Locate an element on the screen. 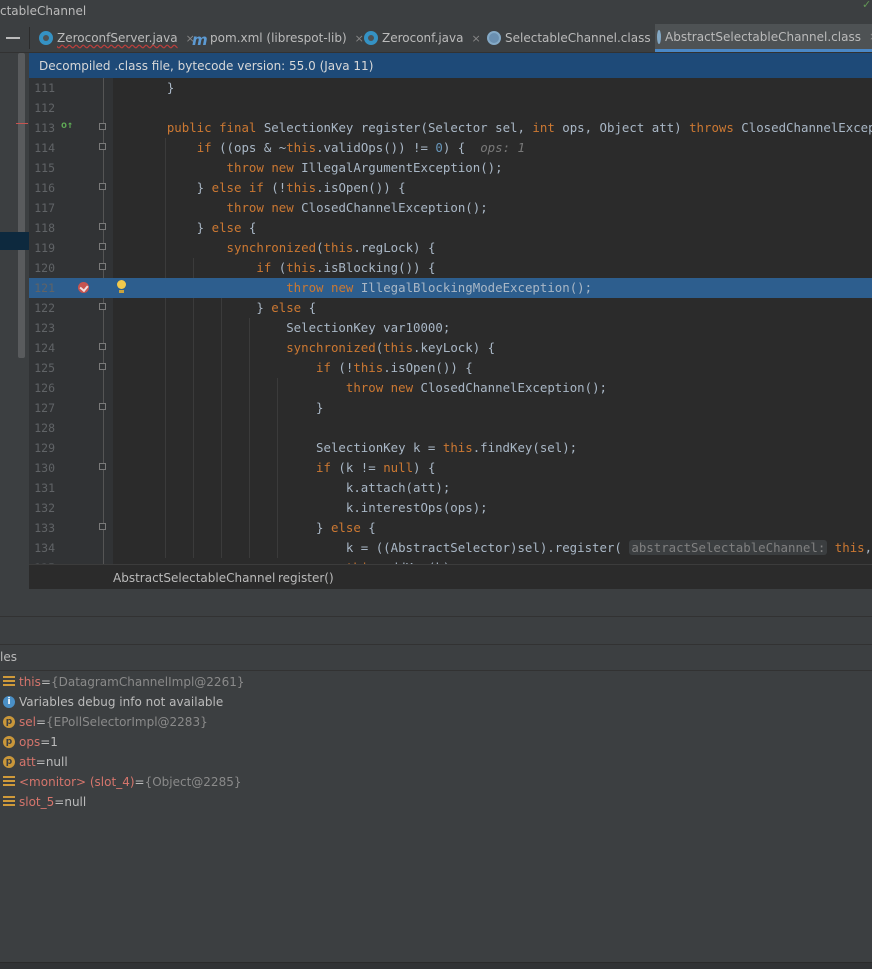 The width and height of the screenshot is (872, 969). code-text: k.interestOps(ops); is located at coordinates (312, 507).